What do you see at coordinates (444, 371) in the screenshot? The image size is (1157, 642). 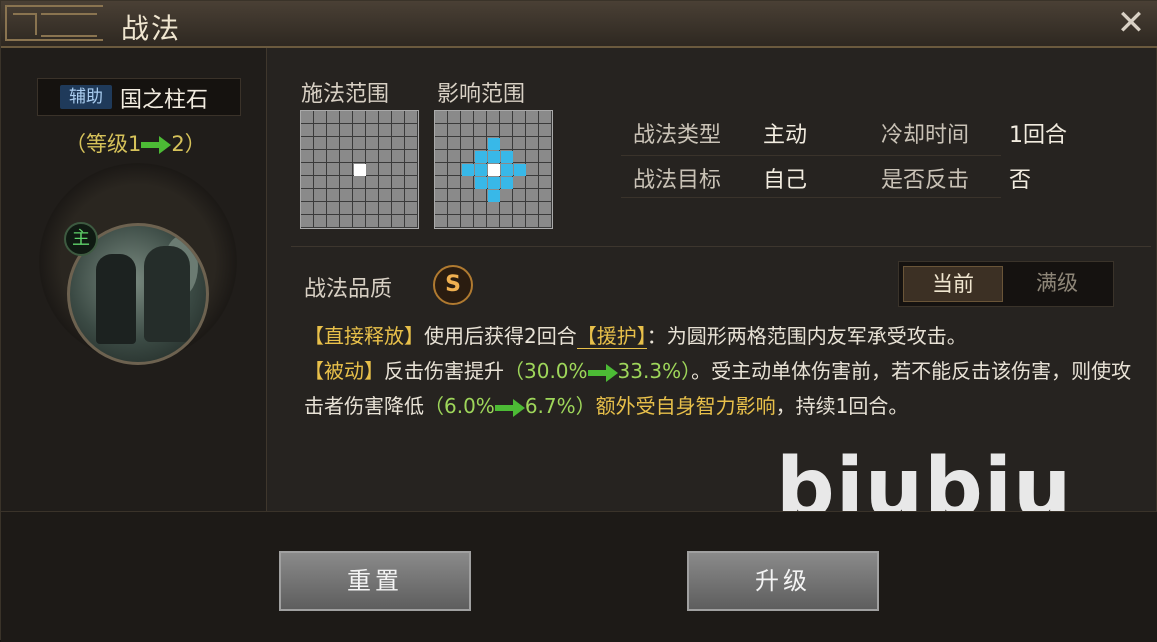 I see `desc-text: 反击伤害提升` at bounding box center [444, 371].